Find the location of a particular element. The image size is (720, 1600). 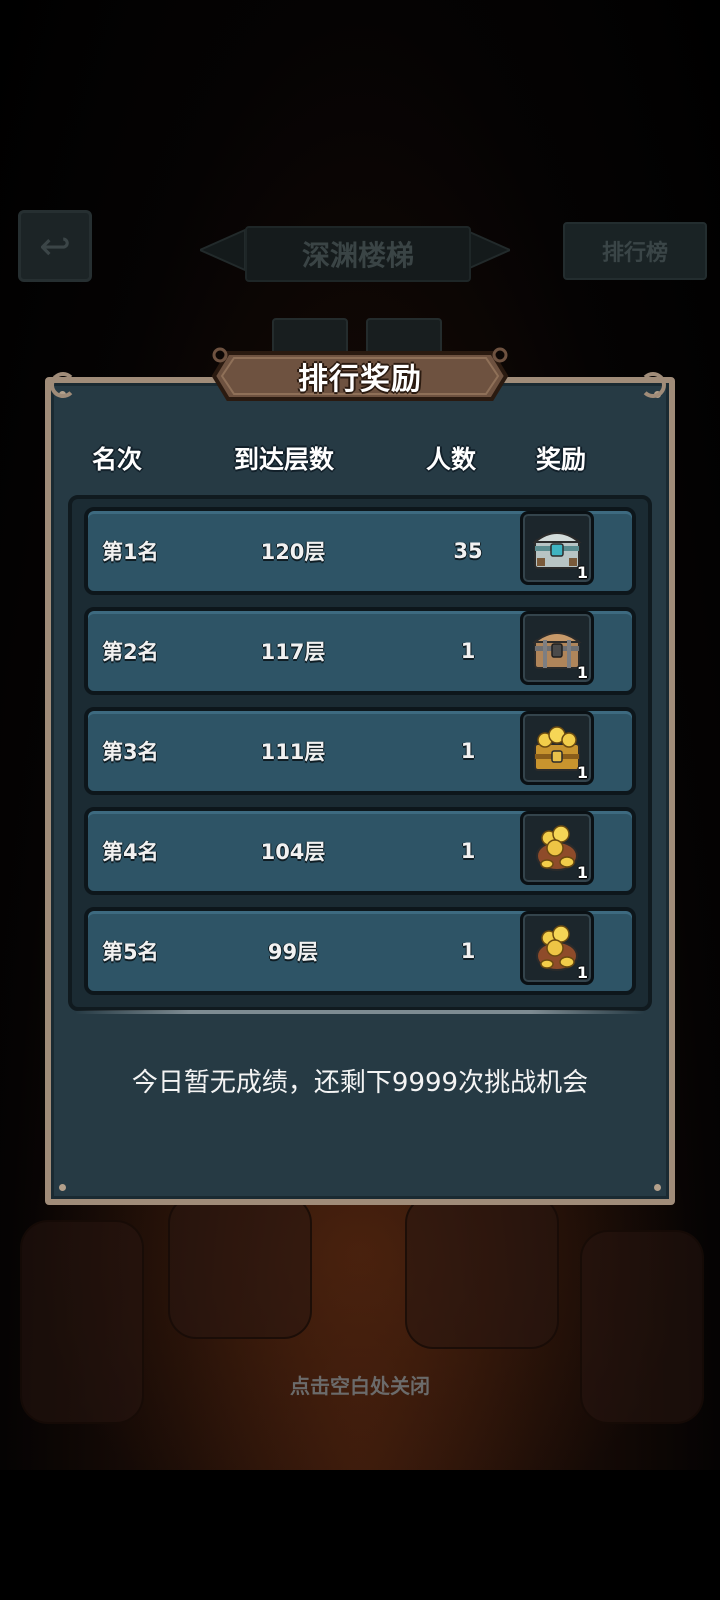

table-row: 第2名 117层 1 1 is located at coordinates (360, 651).